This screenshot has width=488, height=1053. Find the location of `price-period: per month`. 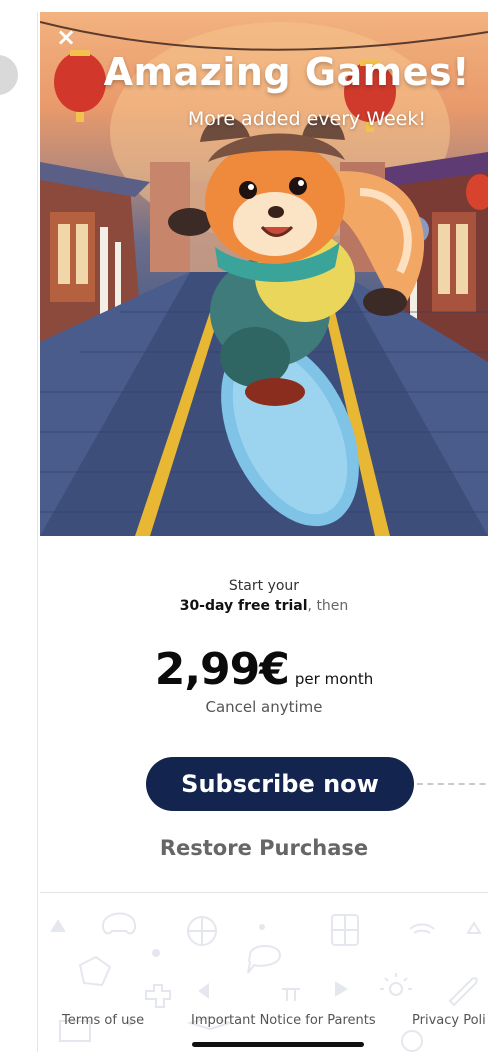

price-period: per month is located at coordinates (334, 679).